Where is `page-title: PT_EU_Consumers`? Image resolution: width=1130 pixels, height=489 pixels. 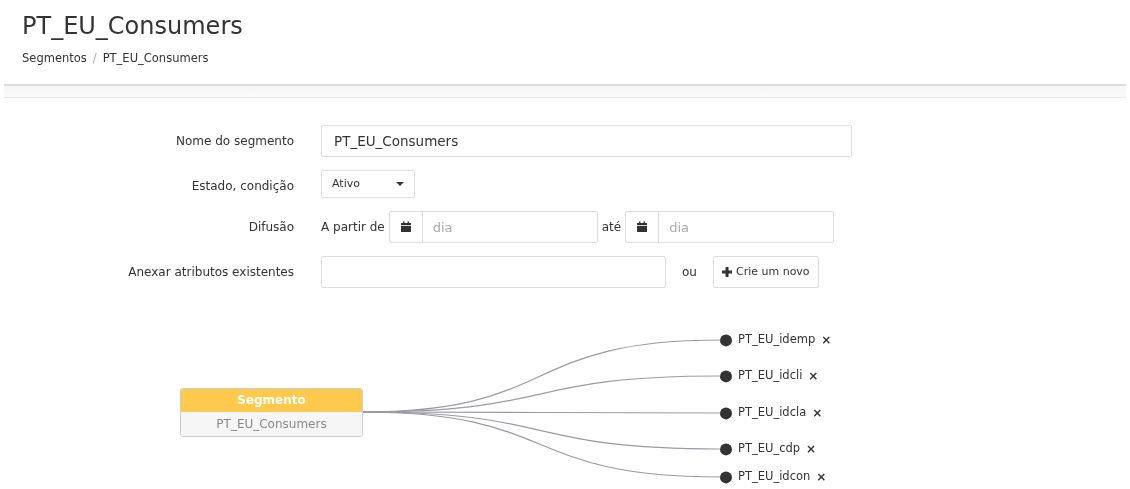
page-title: PT_EU_Consumers is located at coordinates (133, 26).